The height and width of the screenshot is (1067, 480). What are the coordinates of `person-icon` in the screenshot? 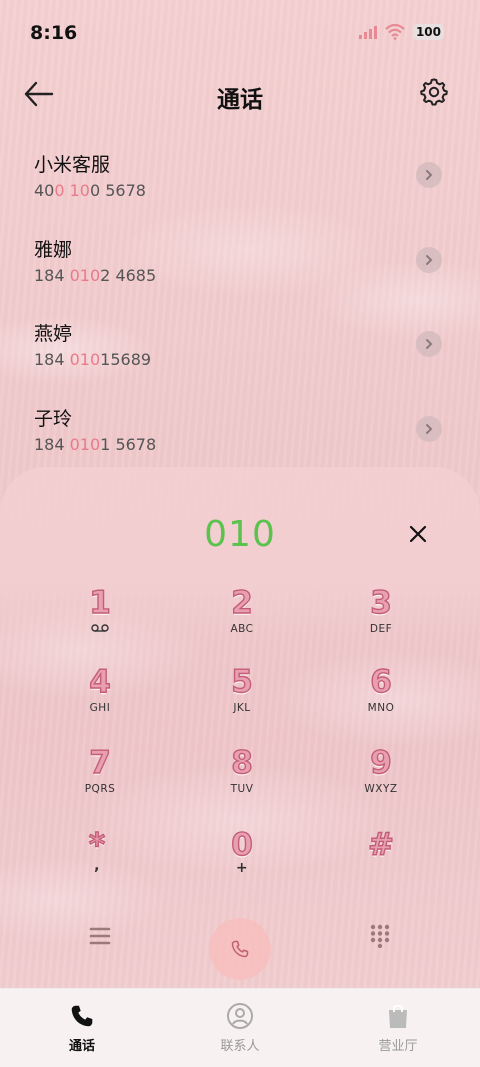 It's located at (240, 1016).